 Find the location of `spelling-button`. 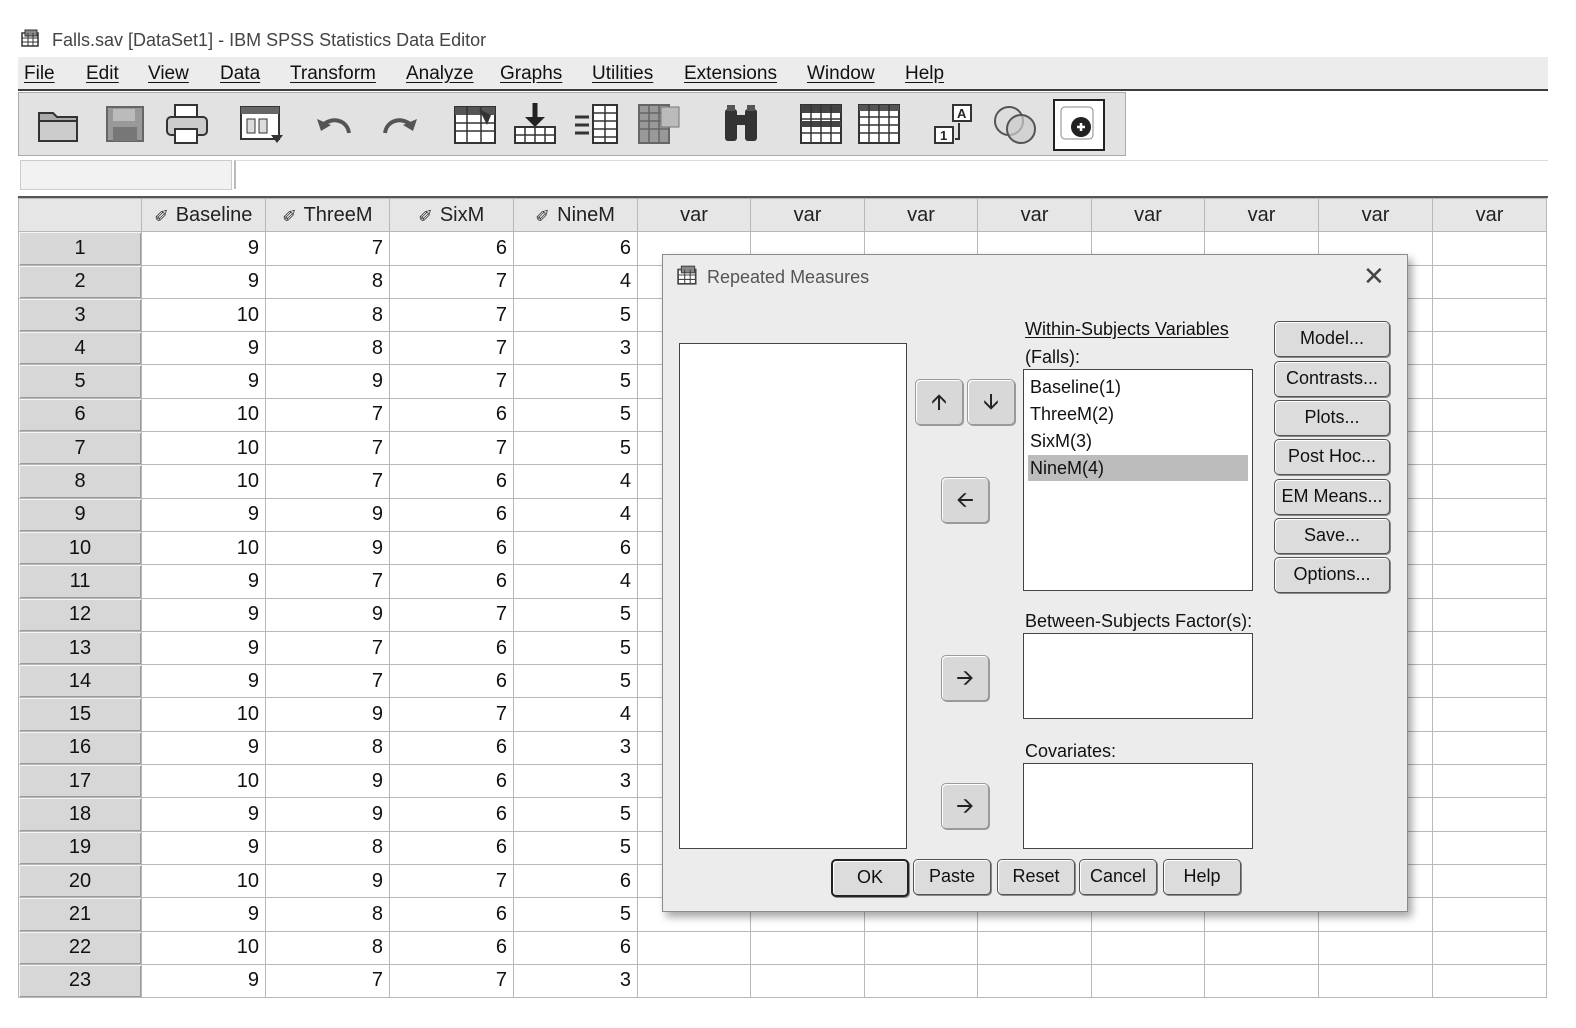

spelling-button is located at coordinates (1079, 125).